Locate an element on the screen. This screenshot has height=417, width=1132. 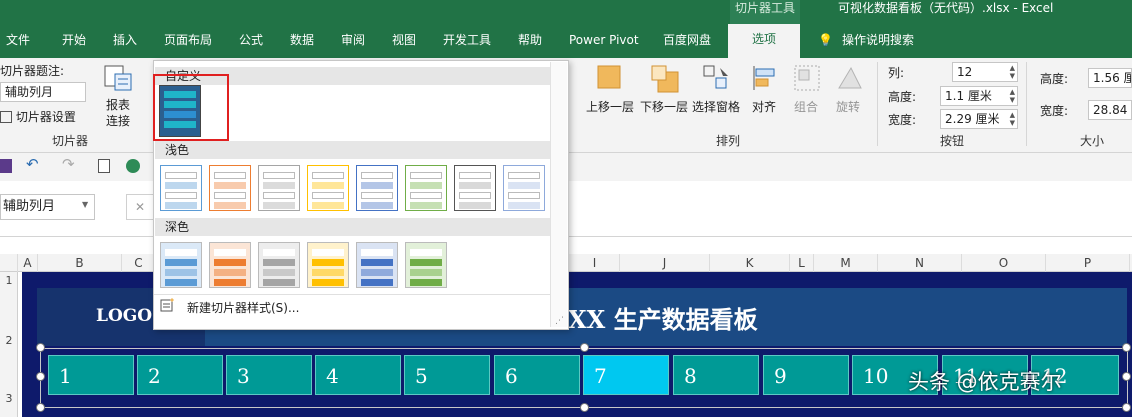
column-header: M is located at coordinates (846, 263).